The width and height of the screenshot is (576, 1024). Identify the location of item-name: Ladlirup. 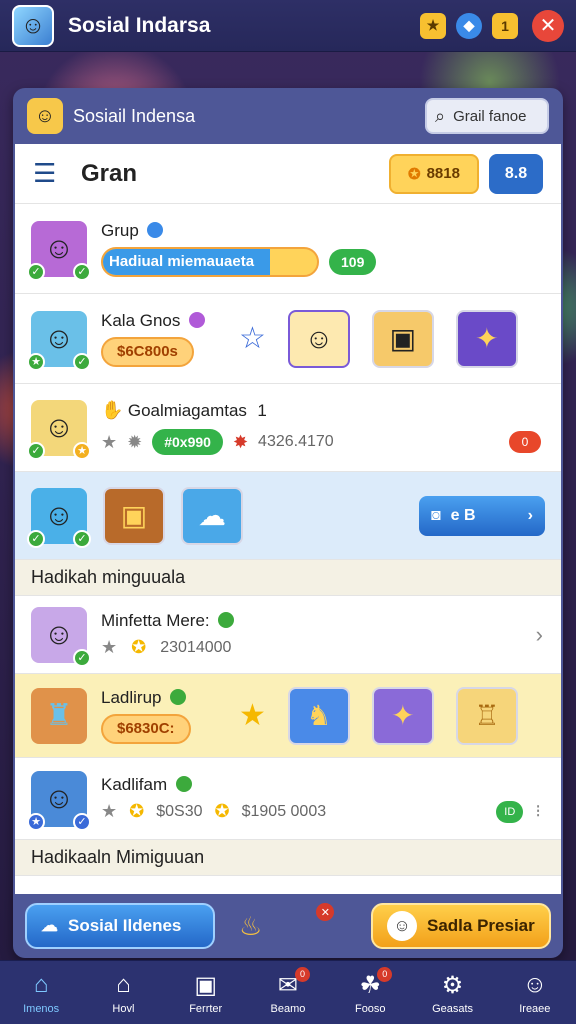
(131, 697).